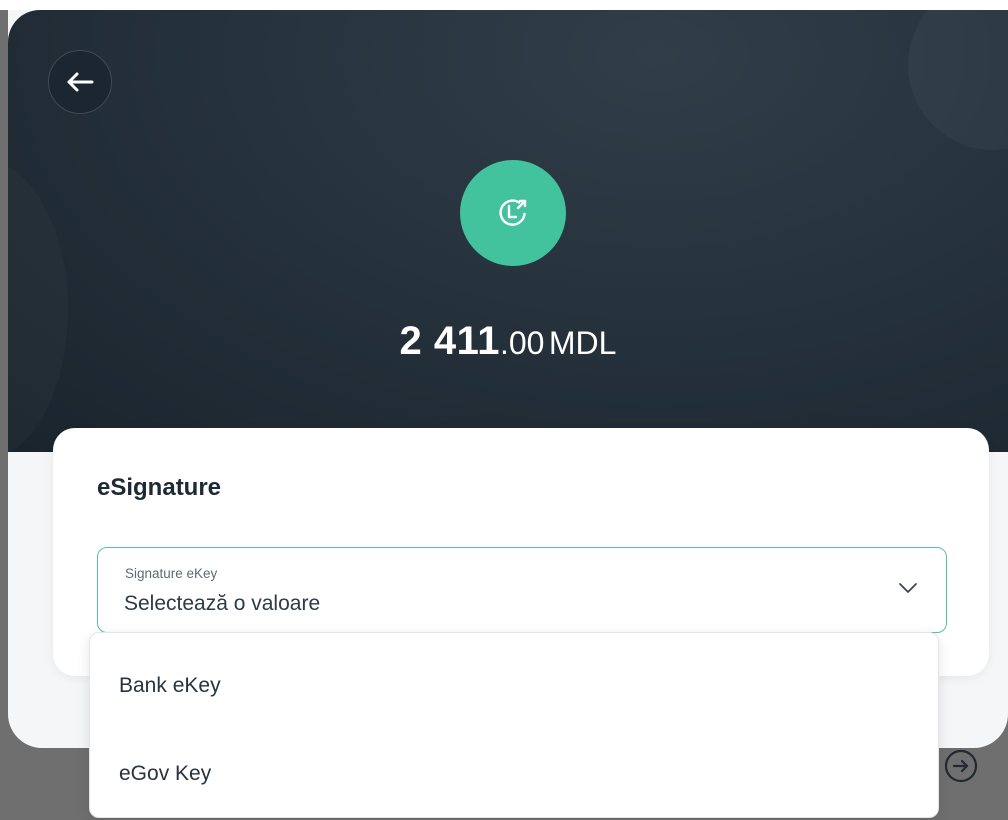  Describe the element at coordinates (171, 573) in the screenshot. I see `select-label: Signature eKey` at that location.